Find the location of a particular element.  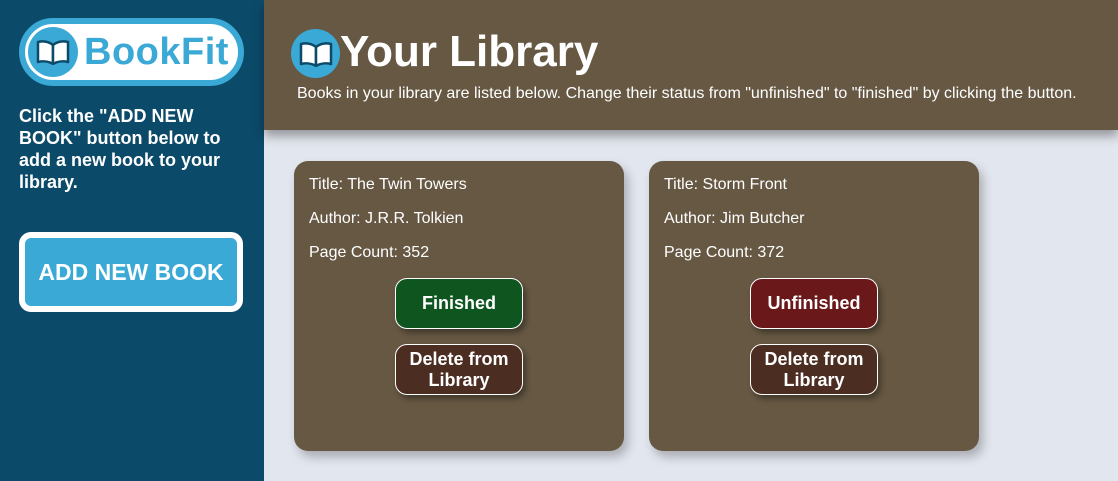

status-toggle-button: Unfinished is located at coordinates (814, 303).